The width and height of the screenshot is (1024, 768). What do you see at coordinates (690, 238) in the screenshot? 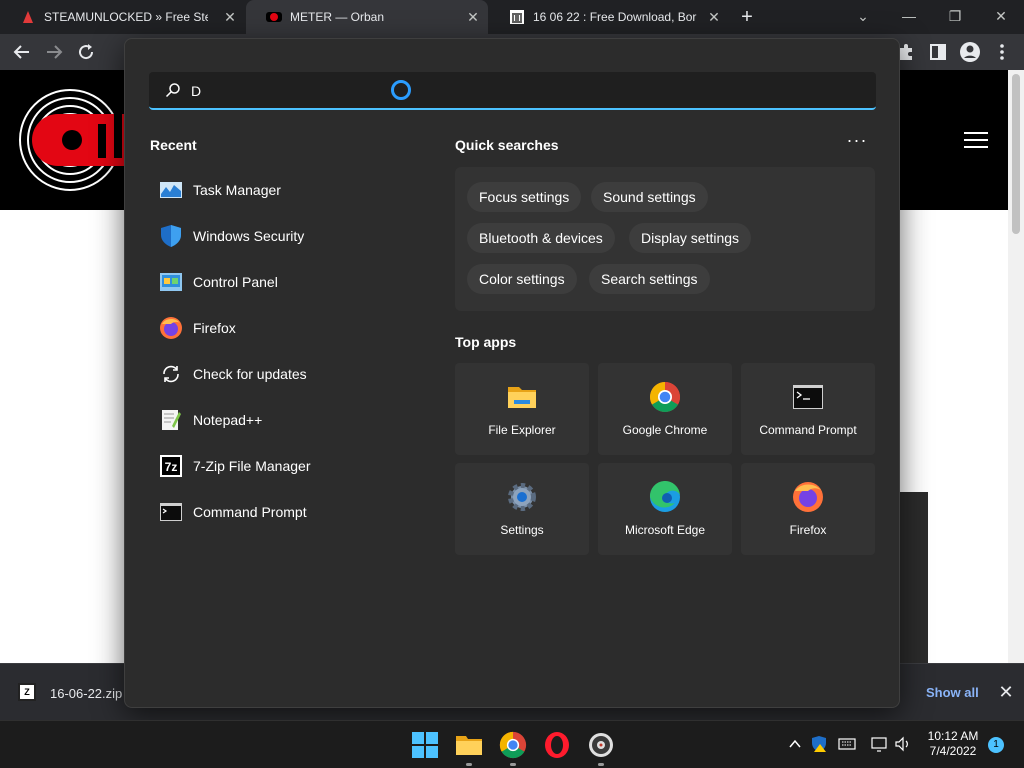
I see `chip-display-settings: Display settings` at bounding box center [690, 238].